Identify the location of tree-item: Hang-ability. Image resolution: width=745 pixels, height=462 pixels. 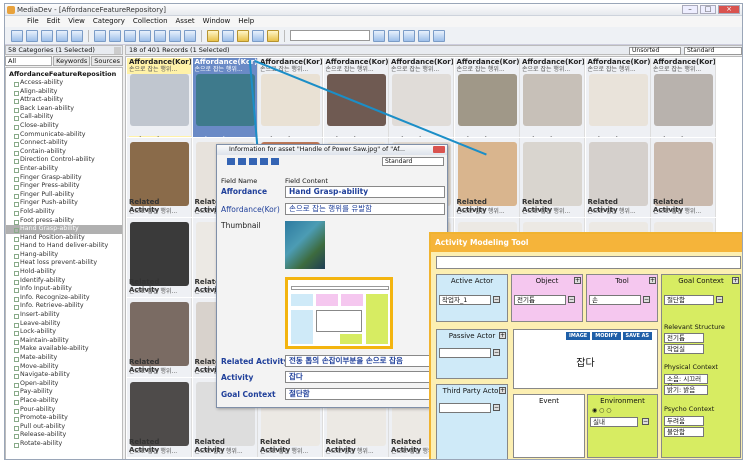
(64, 255).